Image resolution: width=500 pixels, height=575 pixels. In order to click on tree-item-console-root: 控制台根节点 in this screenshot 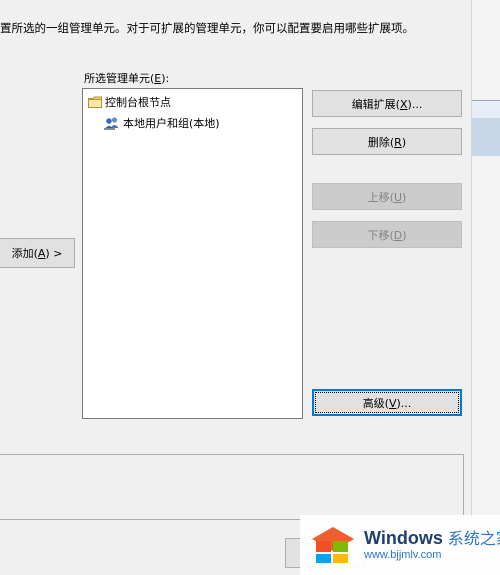, I will do `click(129, 102)`.